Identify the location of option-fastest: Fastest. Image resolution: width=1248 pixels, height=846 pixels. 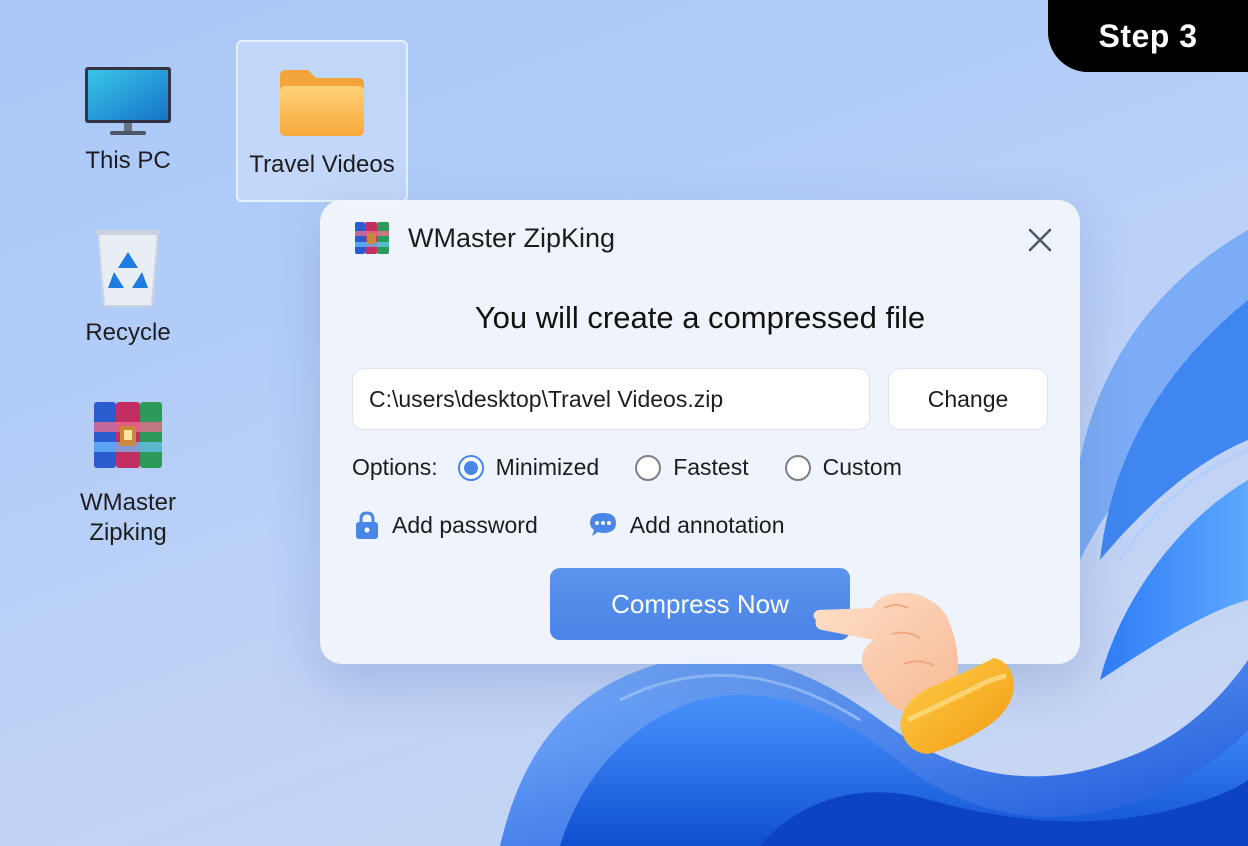
(692, 467).